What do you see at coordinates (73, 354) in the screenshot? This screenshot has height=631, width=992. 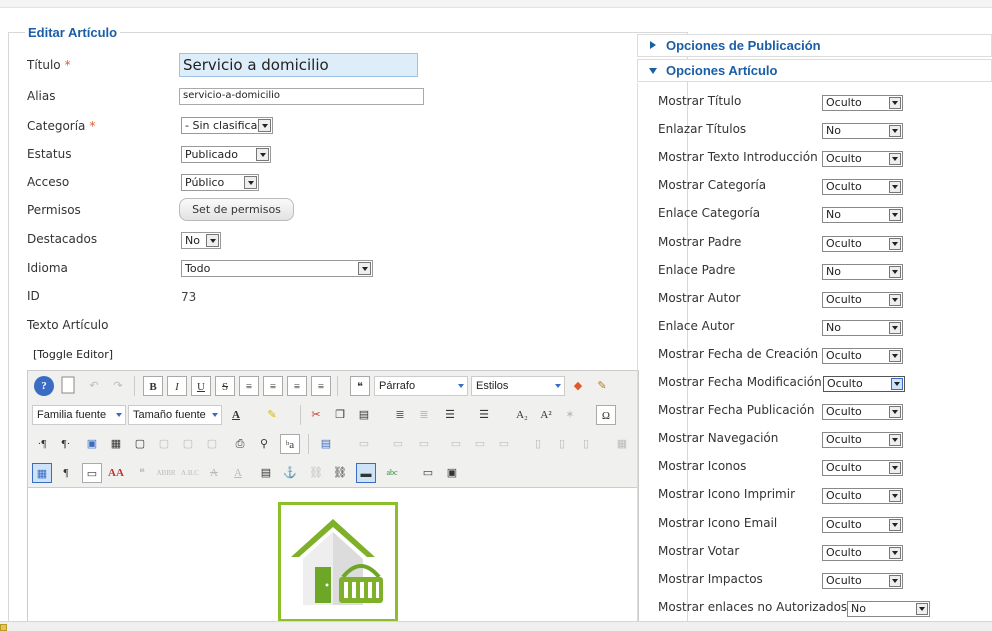 I see `toggle-editor-link: [Toggle Editor]` at bounding box center [73, 354].